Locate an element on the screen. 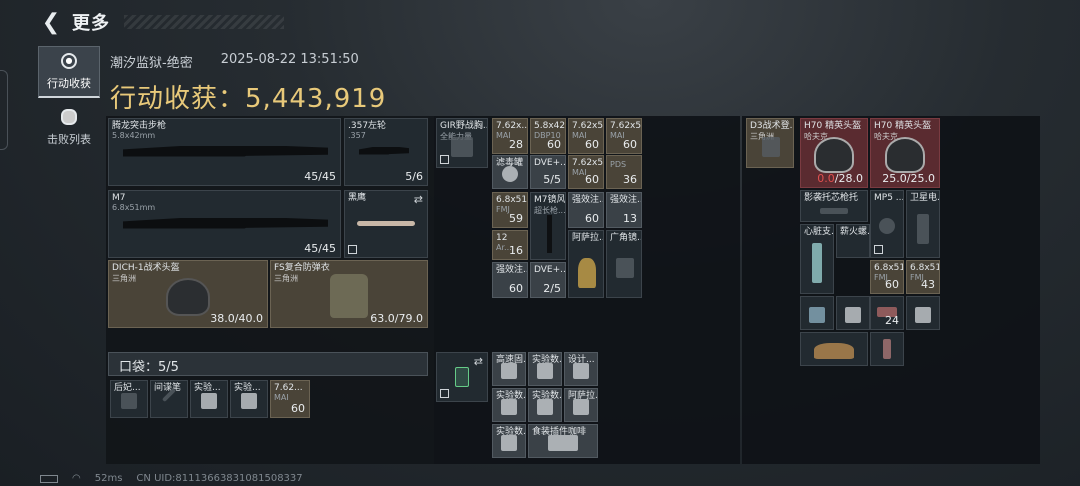  coffee-machine-icon is located at coordinates (563, 443).